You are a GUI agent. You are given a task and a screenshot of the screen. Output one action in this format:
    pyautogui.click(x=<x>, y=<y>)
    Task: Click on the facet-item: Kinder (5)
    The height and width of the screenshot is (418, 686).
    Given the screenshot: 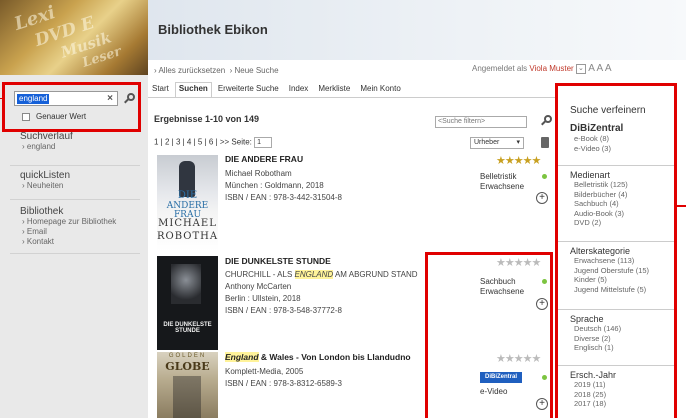 What is the action you would take?
    pyautogui.click(x=609, y=280)
    